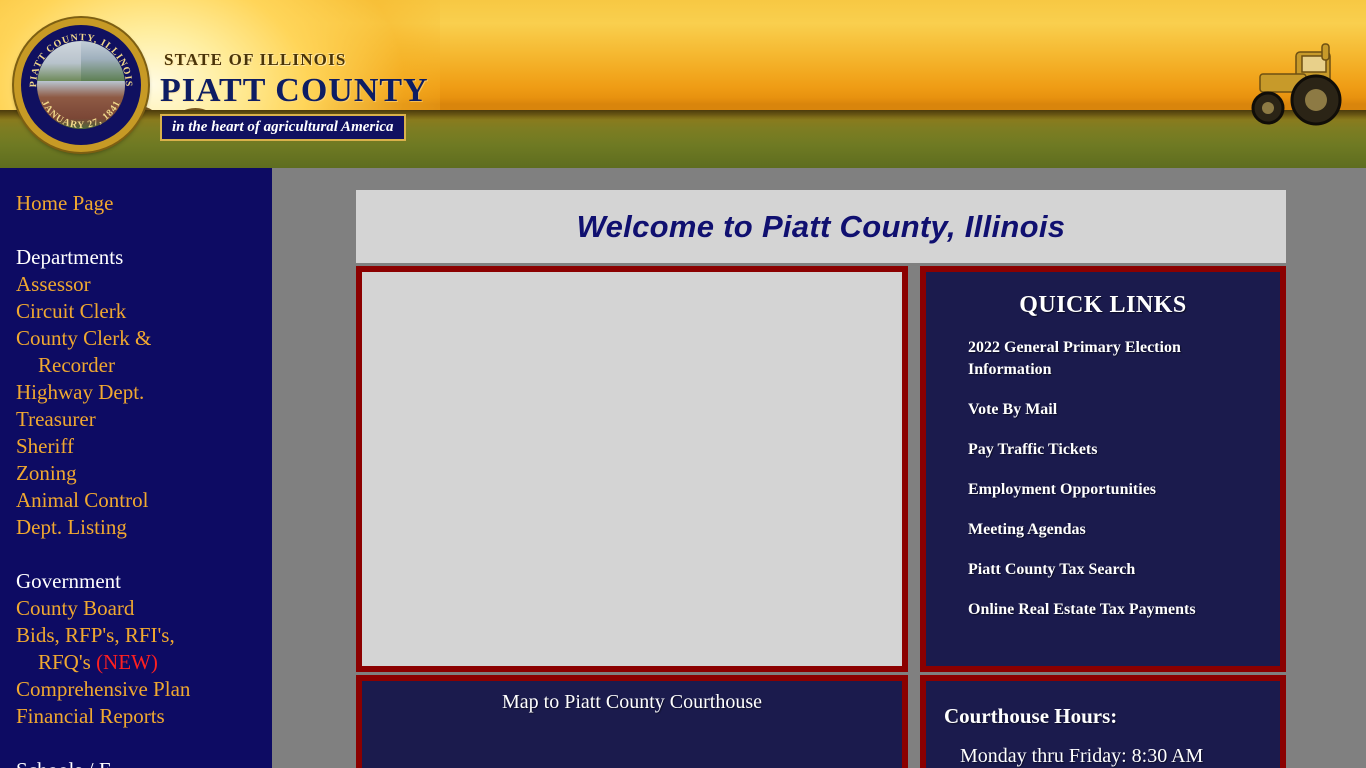 This screenshot has height=768, width=1366. I want to click on sidebar-item-highway-dept: Highway Dept., so click(144, 392).